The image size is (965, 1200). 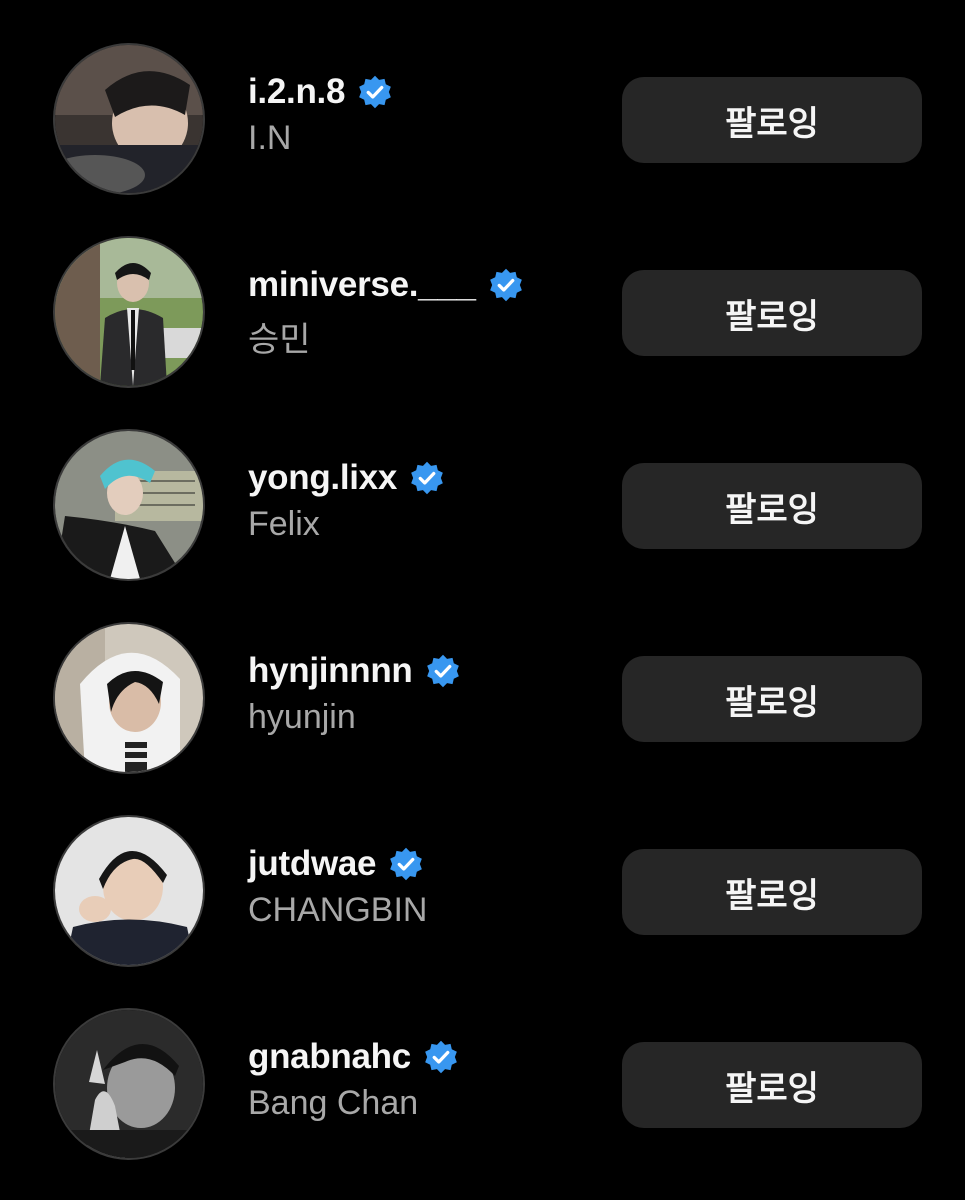 I want to click on username: gnabnahc, so click(x=329, y=1057).